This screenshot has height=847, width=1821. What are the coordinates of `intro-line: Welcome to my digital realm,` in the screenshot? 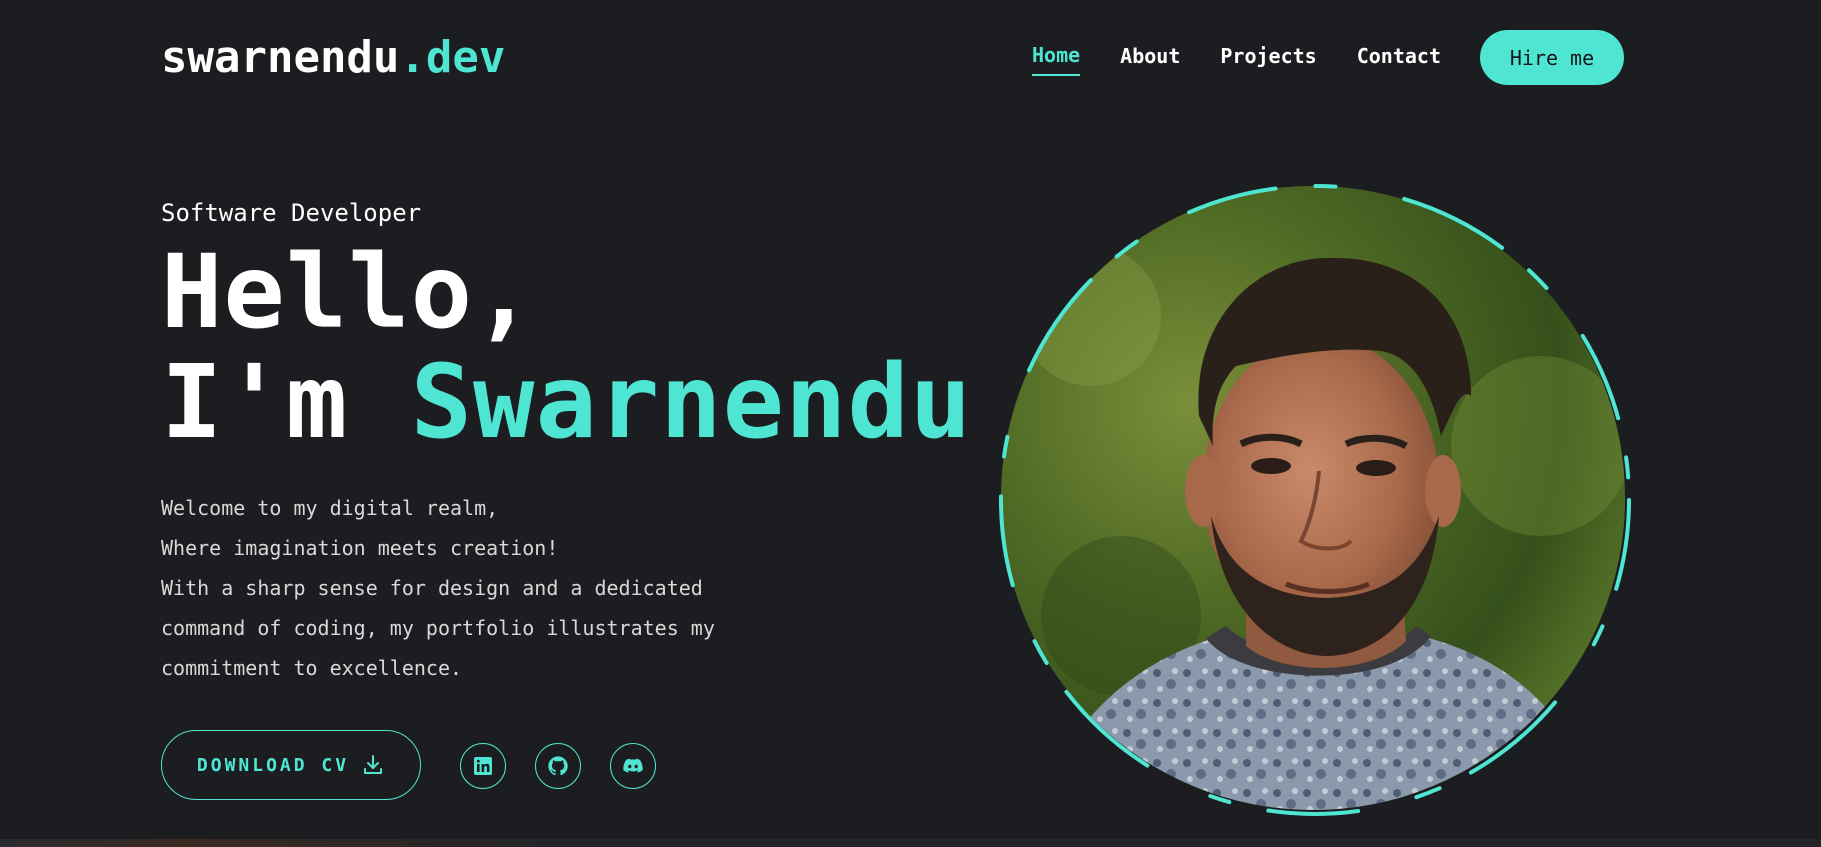 It's located at (330, 508).